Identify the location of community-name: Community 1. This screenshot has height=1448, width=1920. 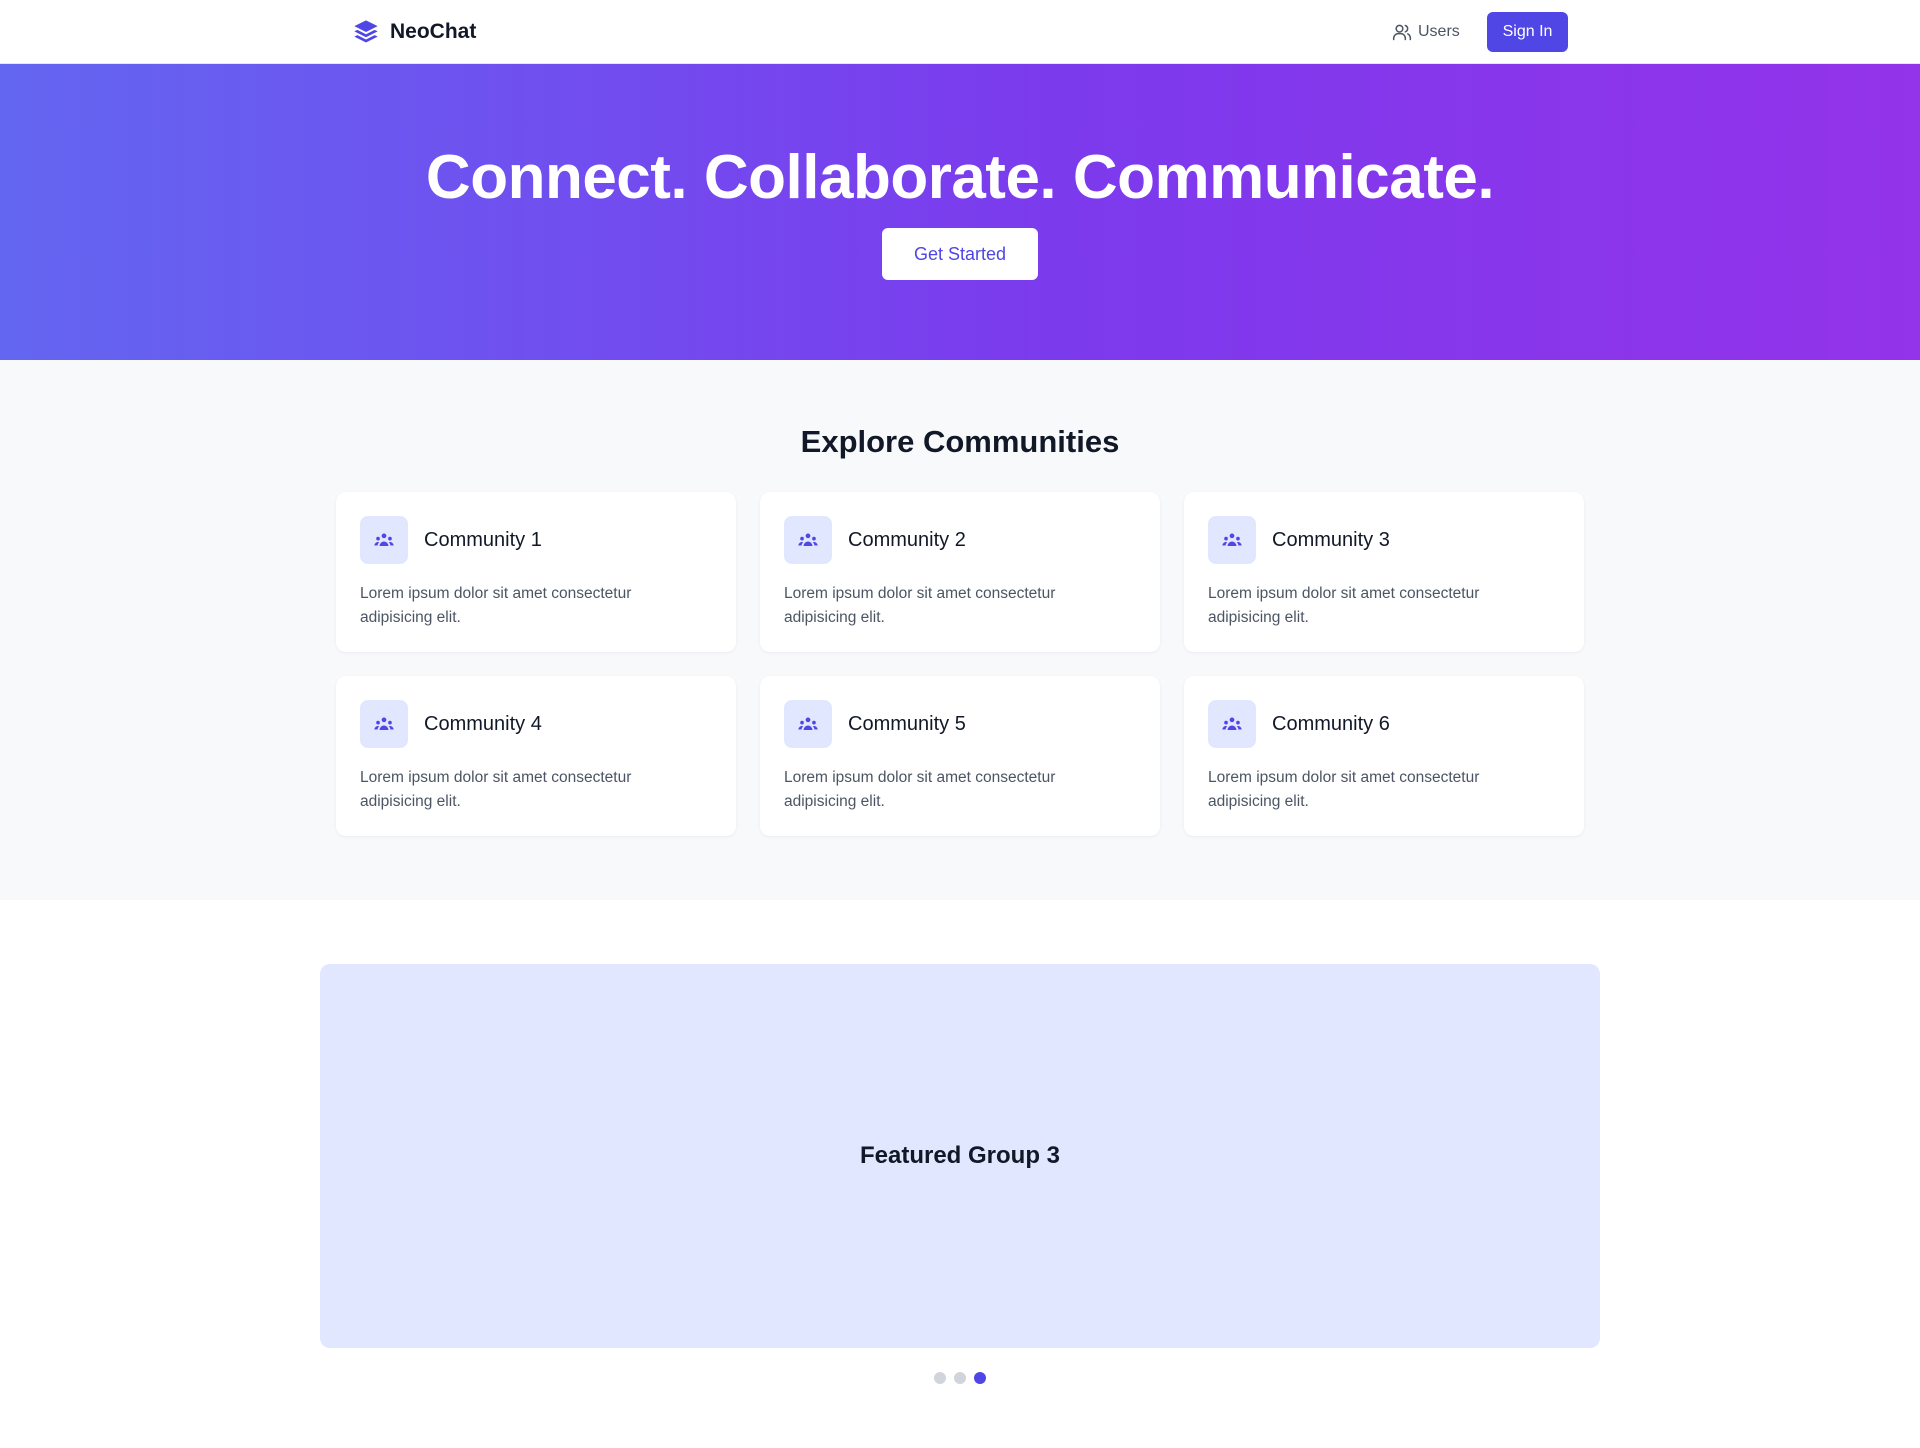
(483, 539).